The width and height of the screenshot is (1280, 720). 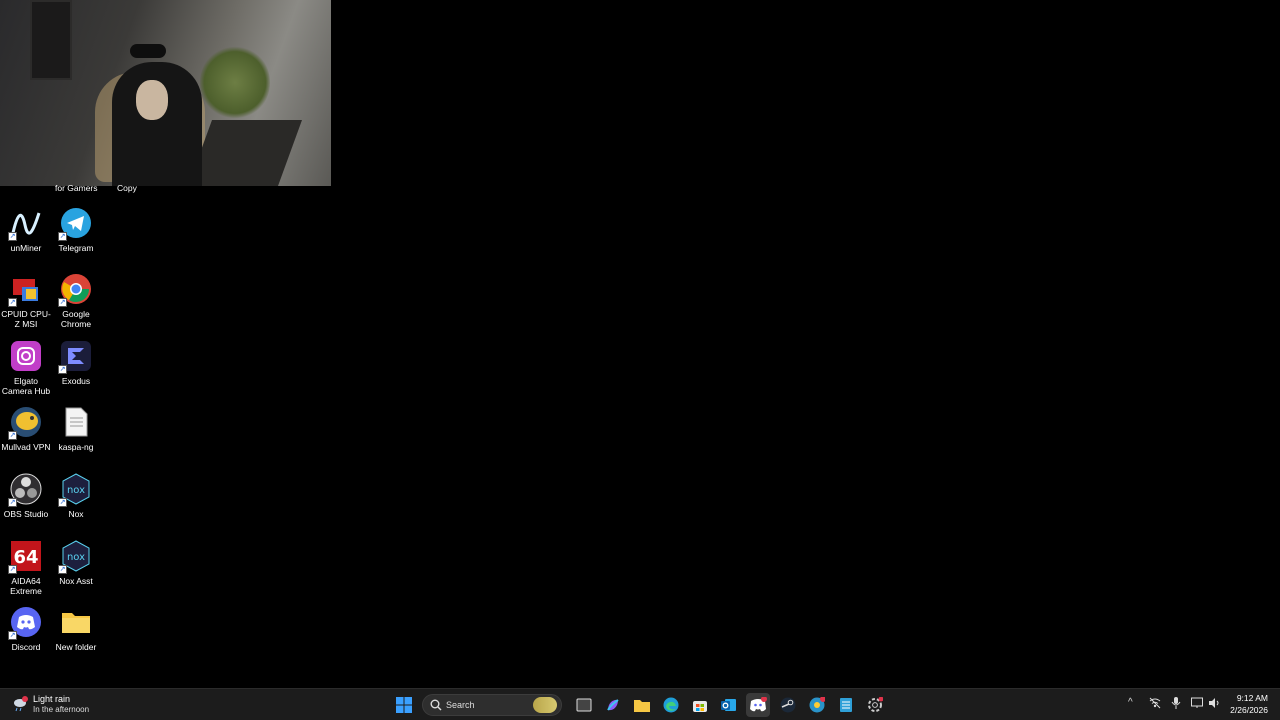 I want to click on search-icon, so click(x=436, y=705).